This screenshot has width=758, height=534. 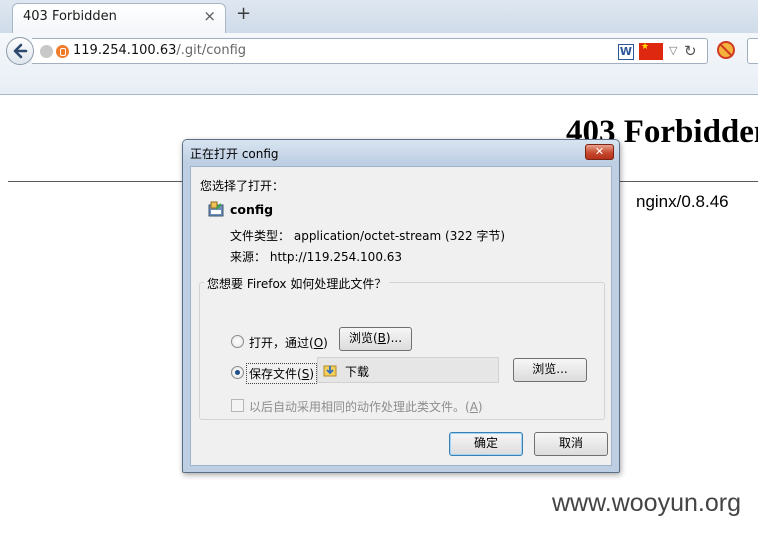 I want to click on remember-choice-checkbox, so click(x=237, y=405).